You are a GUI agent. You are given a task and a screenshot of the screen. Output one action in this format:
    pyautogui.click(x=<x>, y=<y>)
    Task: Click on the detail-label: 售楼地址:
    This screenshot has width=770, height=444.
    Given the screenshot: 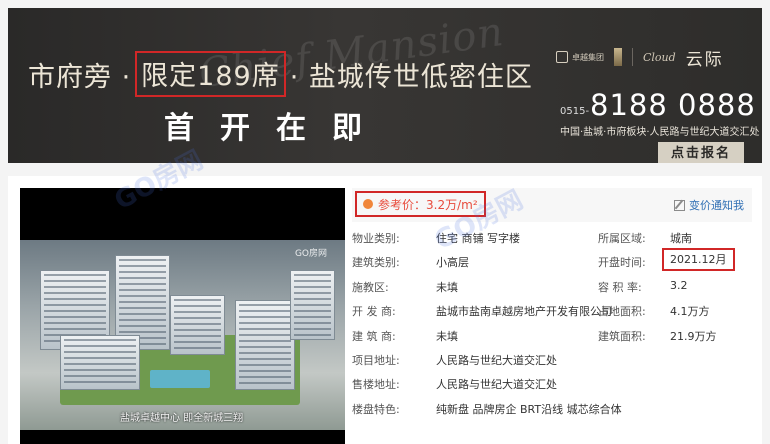 What is the action you would take?
    pyautogui.click(x=376, y=385)
    